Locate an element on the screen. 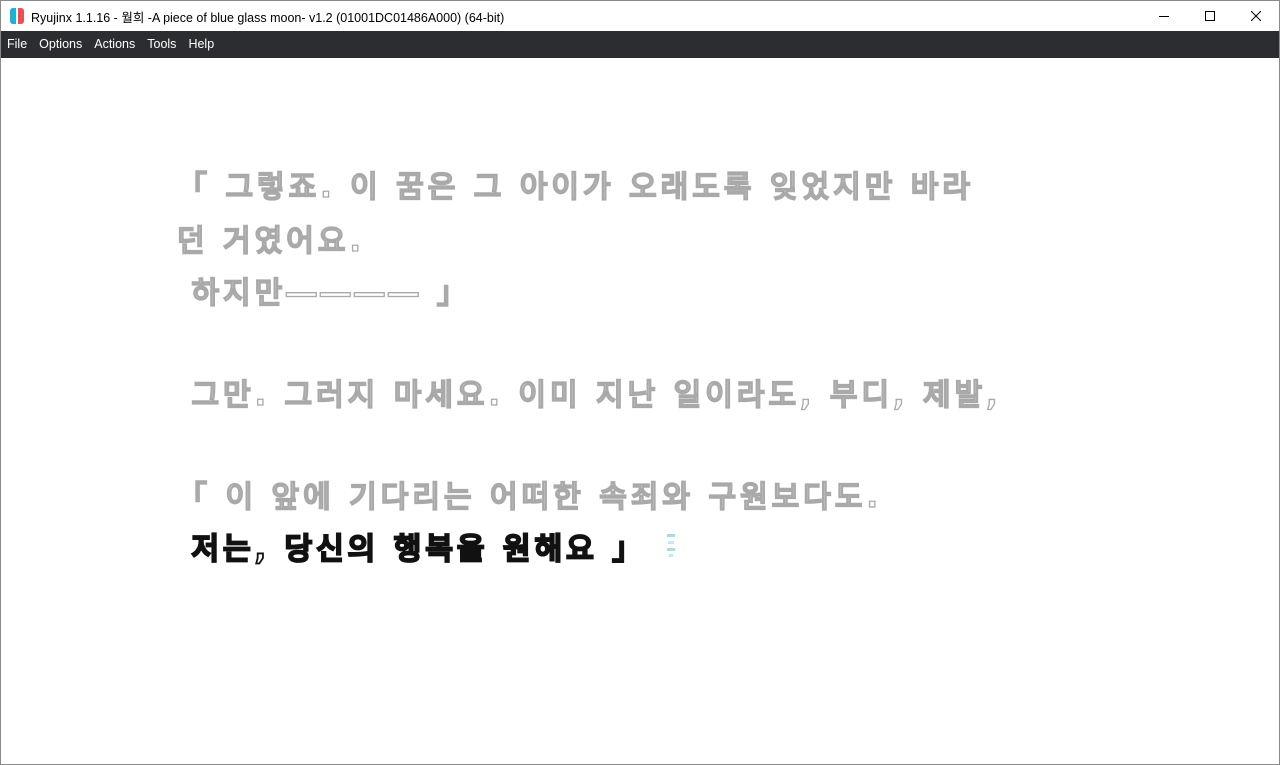 Image resolution: width=1280 pixels, height=765 pixels. menu-options: Options is located at coordinates (60, 44).